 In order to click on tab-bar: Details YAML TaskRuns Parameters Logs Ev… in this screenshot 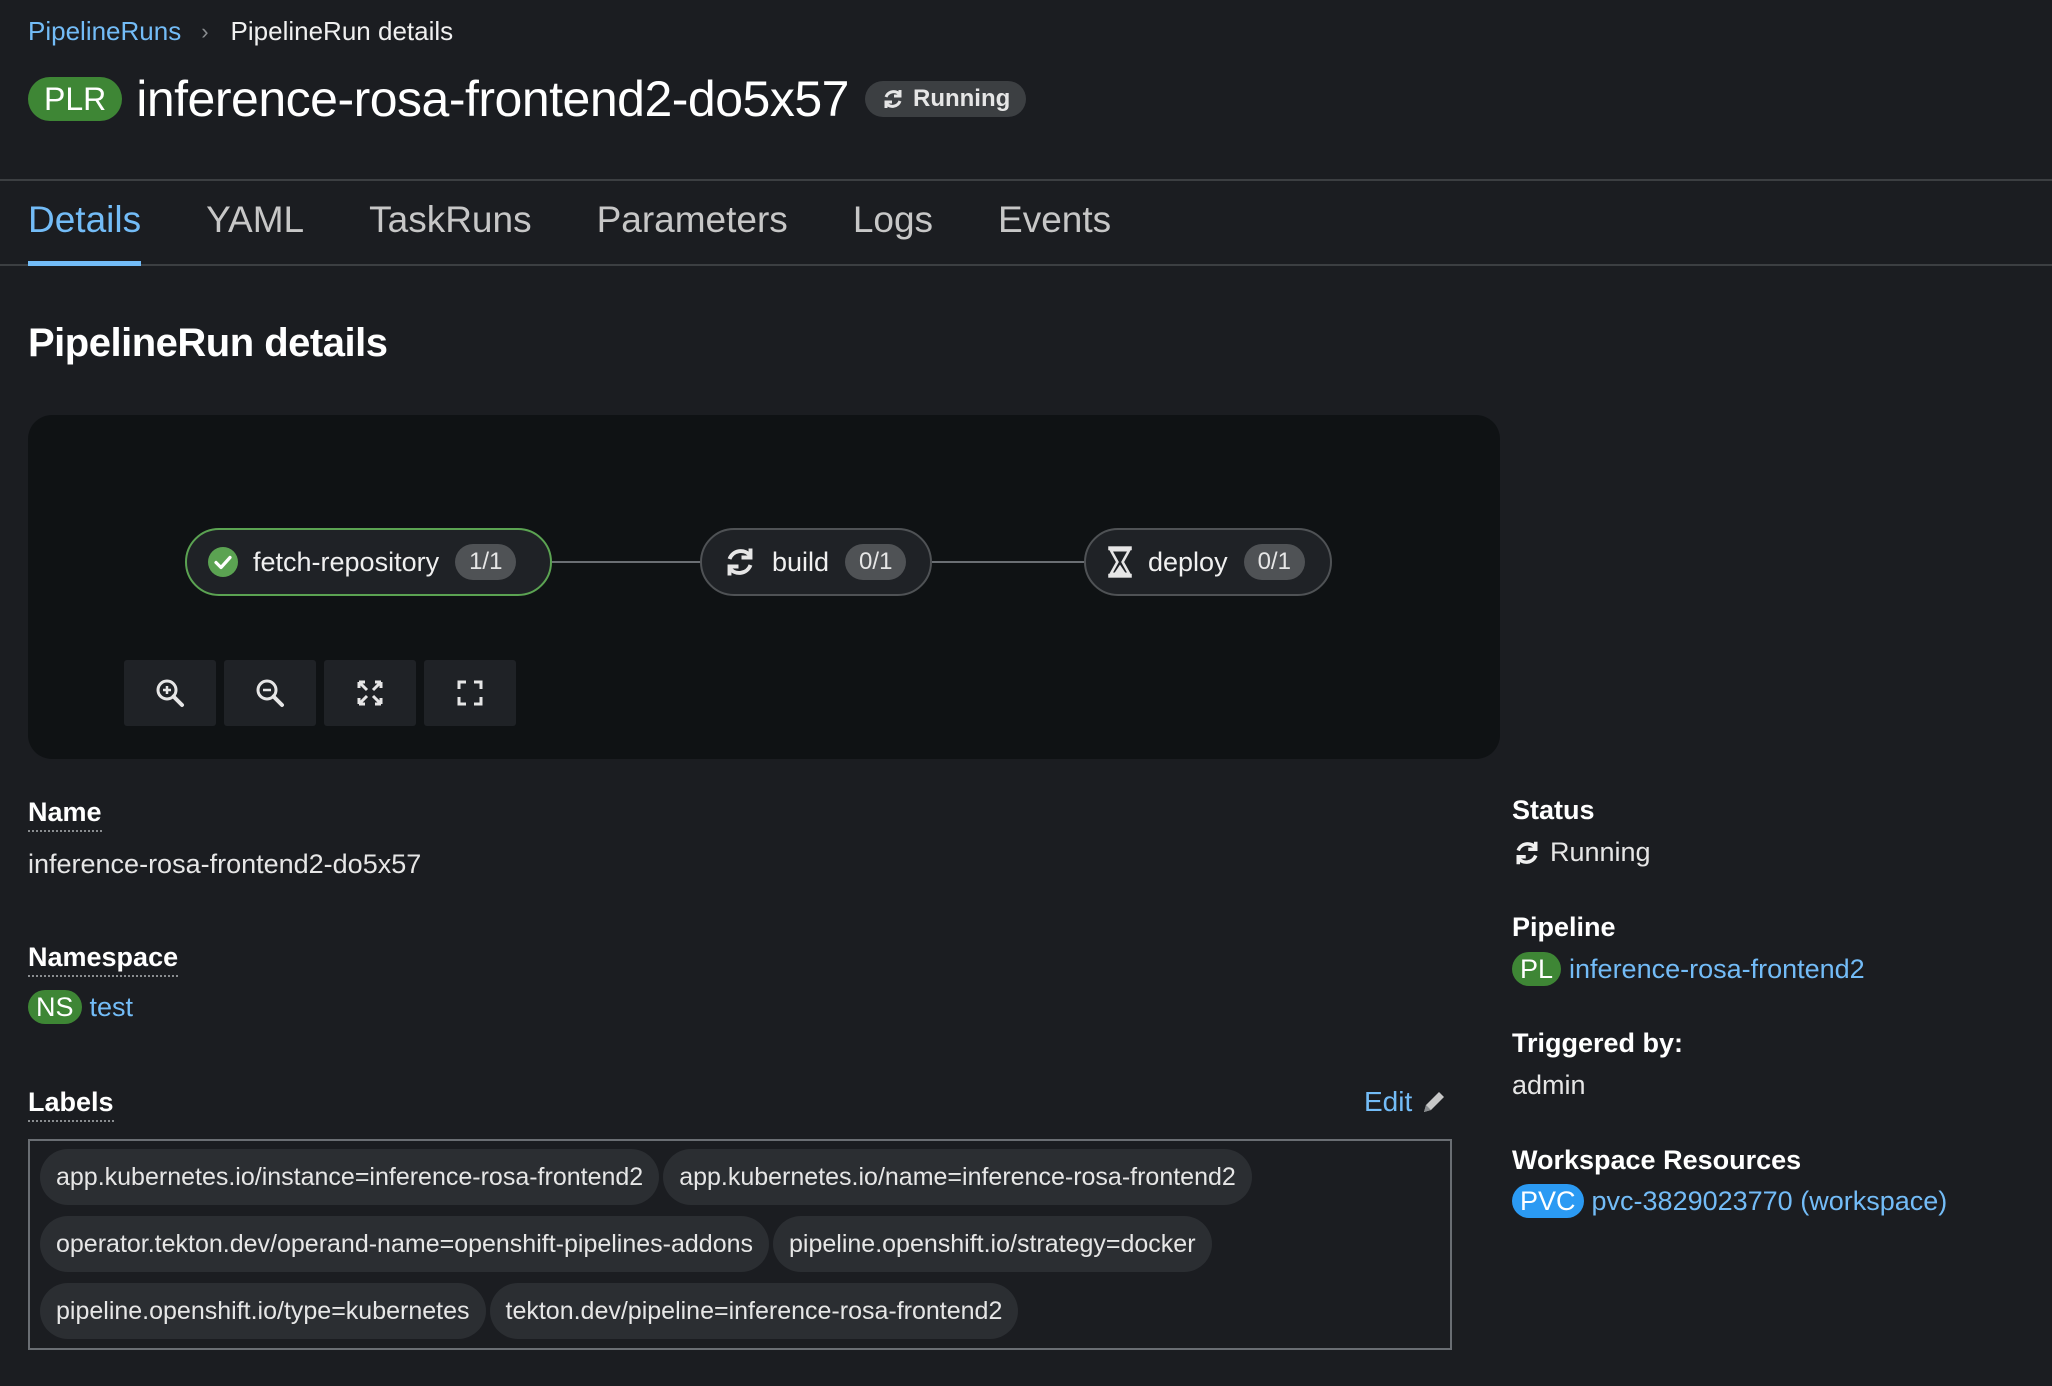, I will do `click(1026, 223)`.